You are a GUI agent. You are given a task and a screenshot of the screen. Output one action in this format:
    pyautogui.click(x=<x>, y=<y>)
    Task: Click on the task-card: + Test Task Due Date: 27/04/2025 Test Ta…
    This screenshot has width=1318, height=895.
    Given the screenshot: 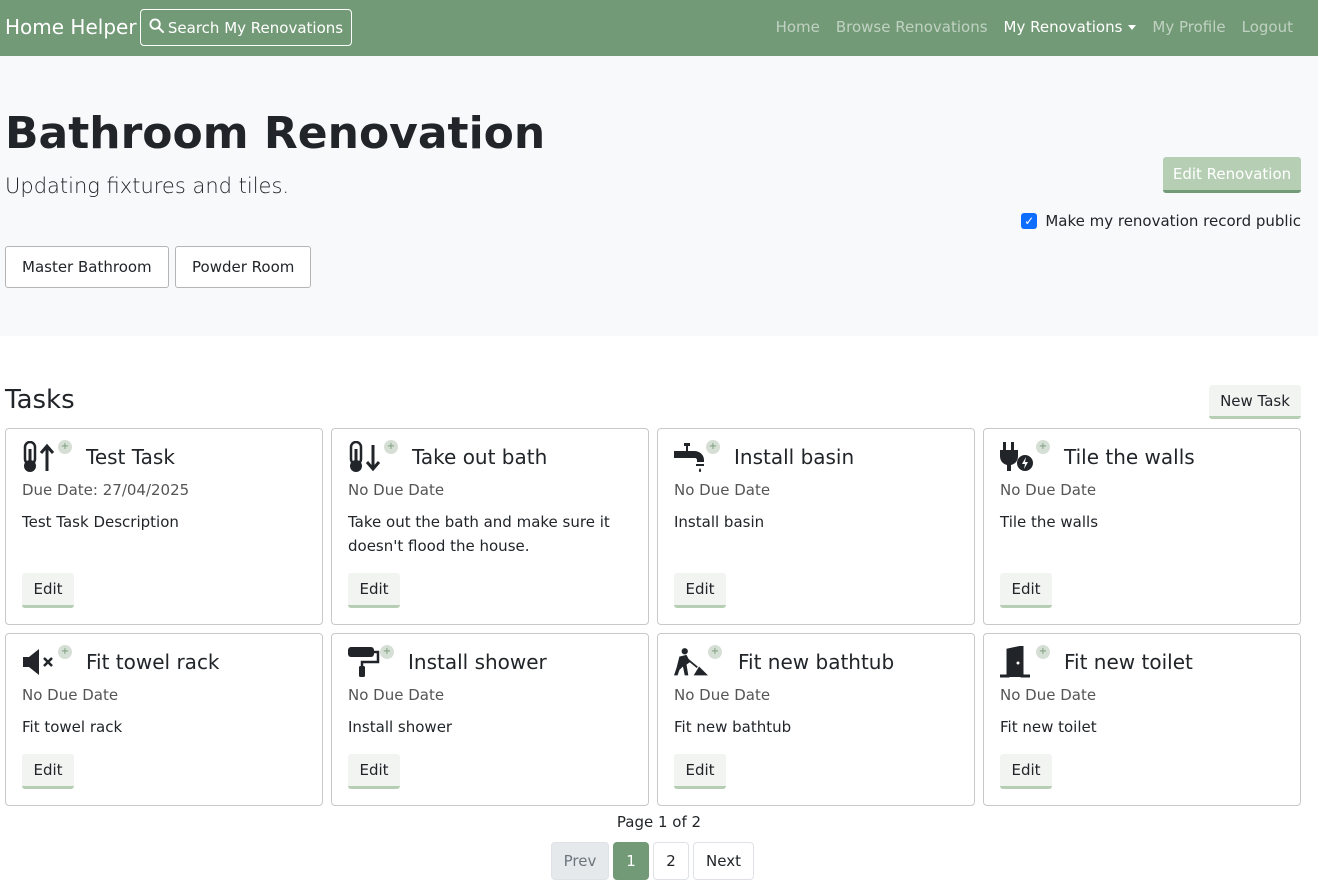 What is the action you would take?
    pyautogui.click(x=164, y=526)
    